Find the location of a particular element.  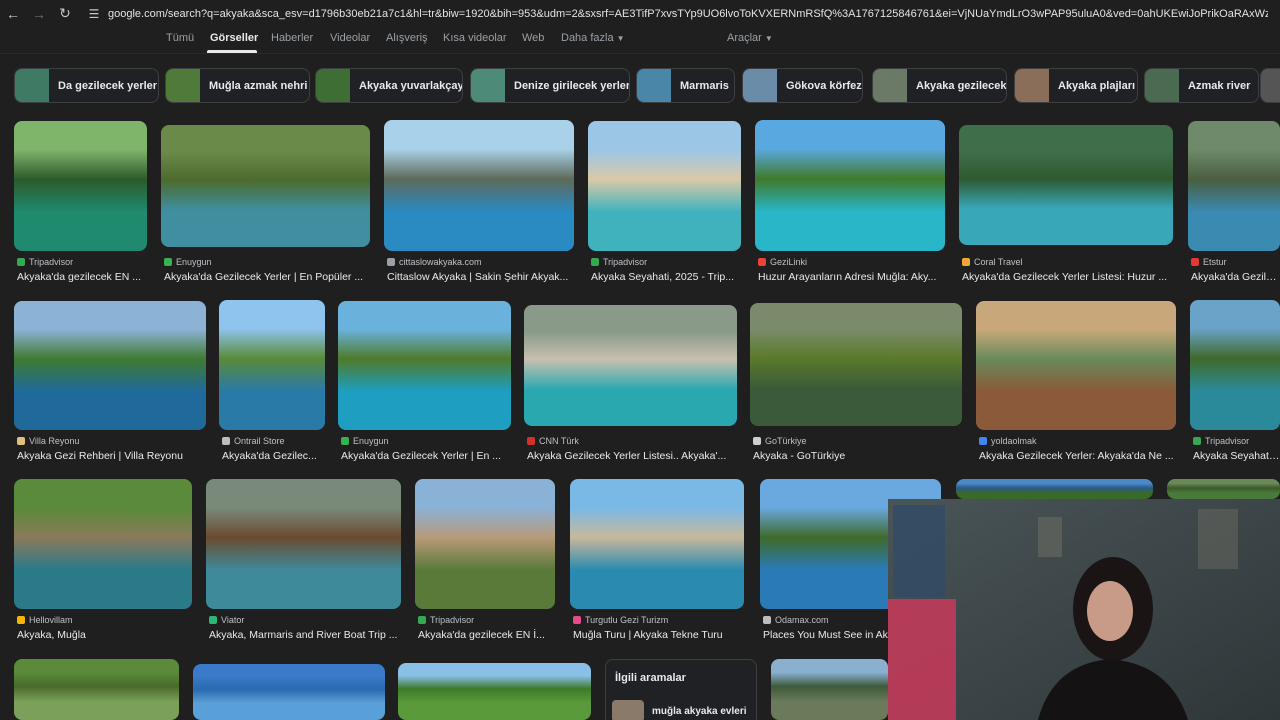

result-source: GoTürkiye is located at coordinates (780, 441).